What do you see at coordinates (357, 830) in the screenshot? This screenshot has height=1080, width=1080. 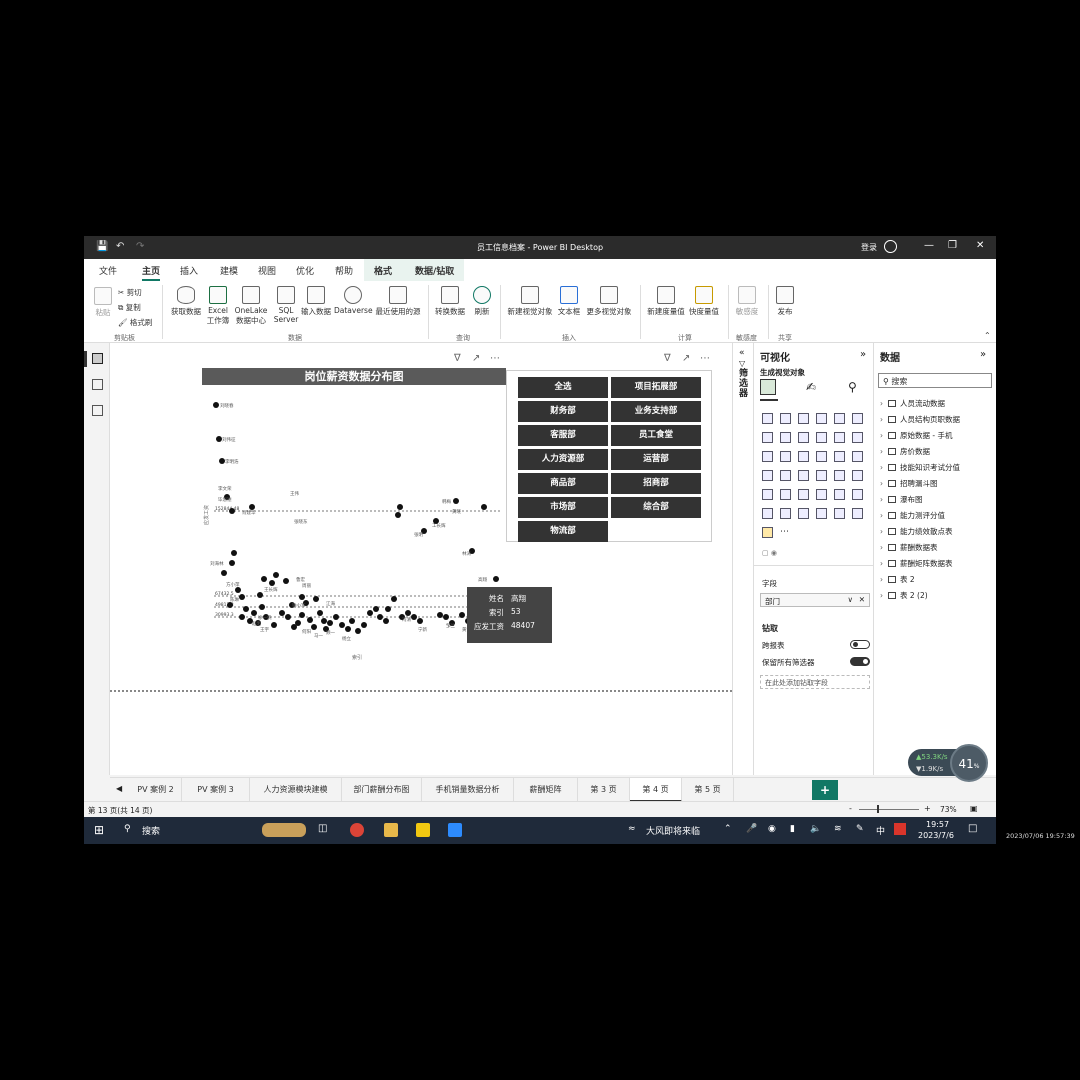 I see `chrome-icon` at bounding box center [357, 830].